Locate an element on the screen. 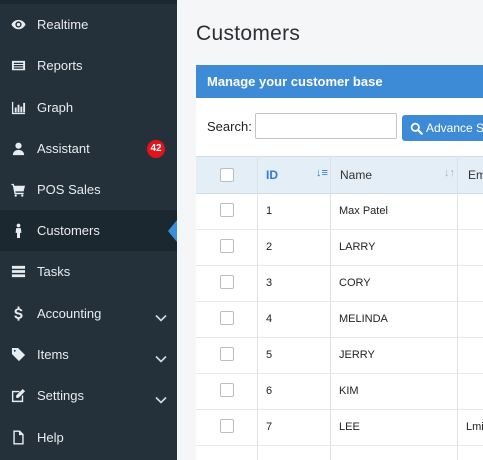 This screenshot has height=460, width=483. column-header-name: Name is located at coordinates (356, 175).